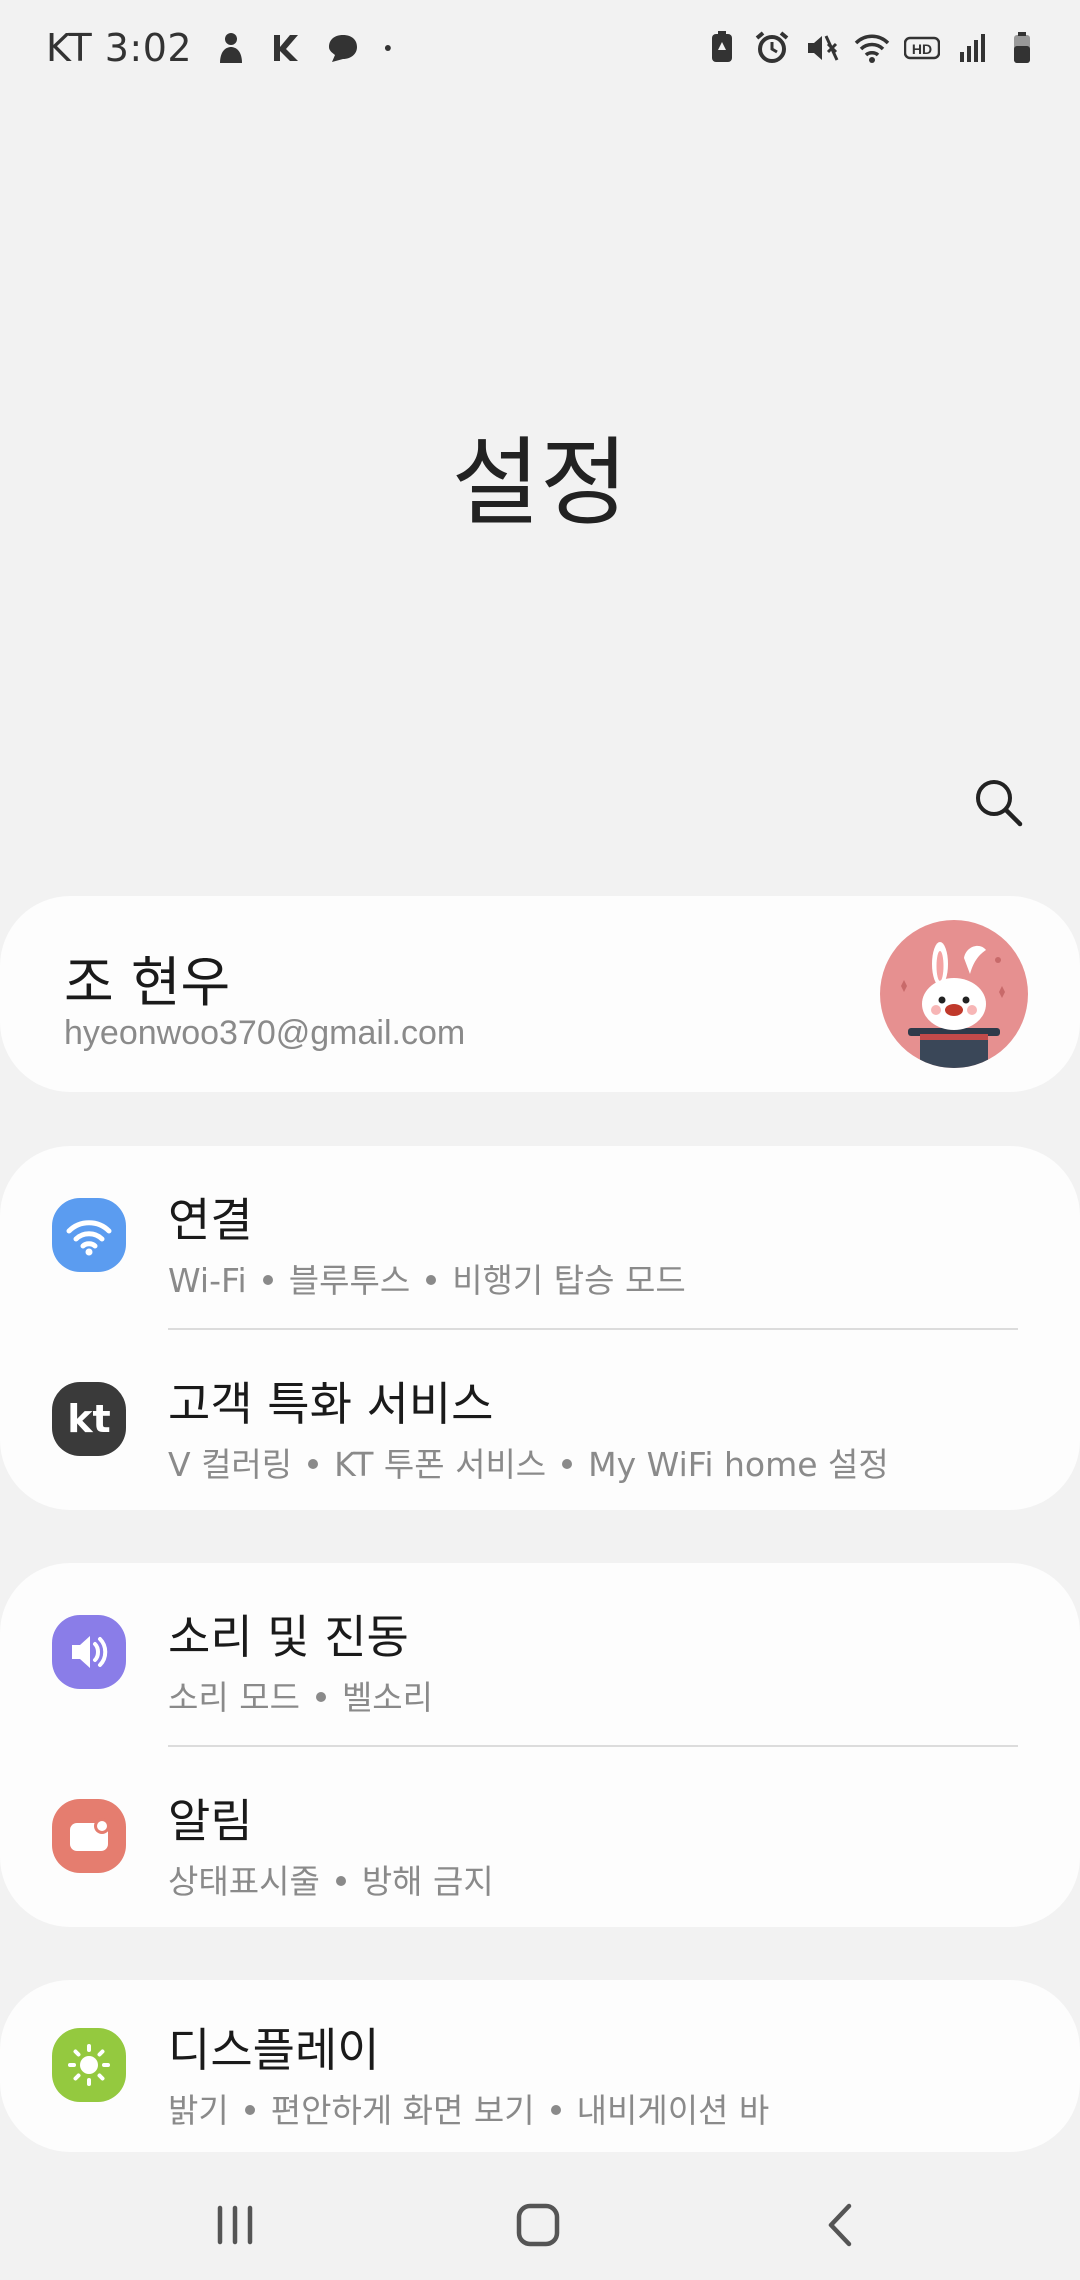 The image size is (1080, 2280). What do you see at coordinates (540, 1653) in the screenshot?
I see `settings-item-sound: 소리 및 진동 소리 모드 벨소리` at bounding box center [540, 1653].